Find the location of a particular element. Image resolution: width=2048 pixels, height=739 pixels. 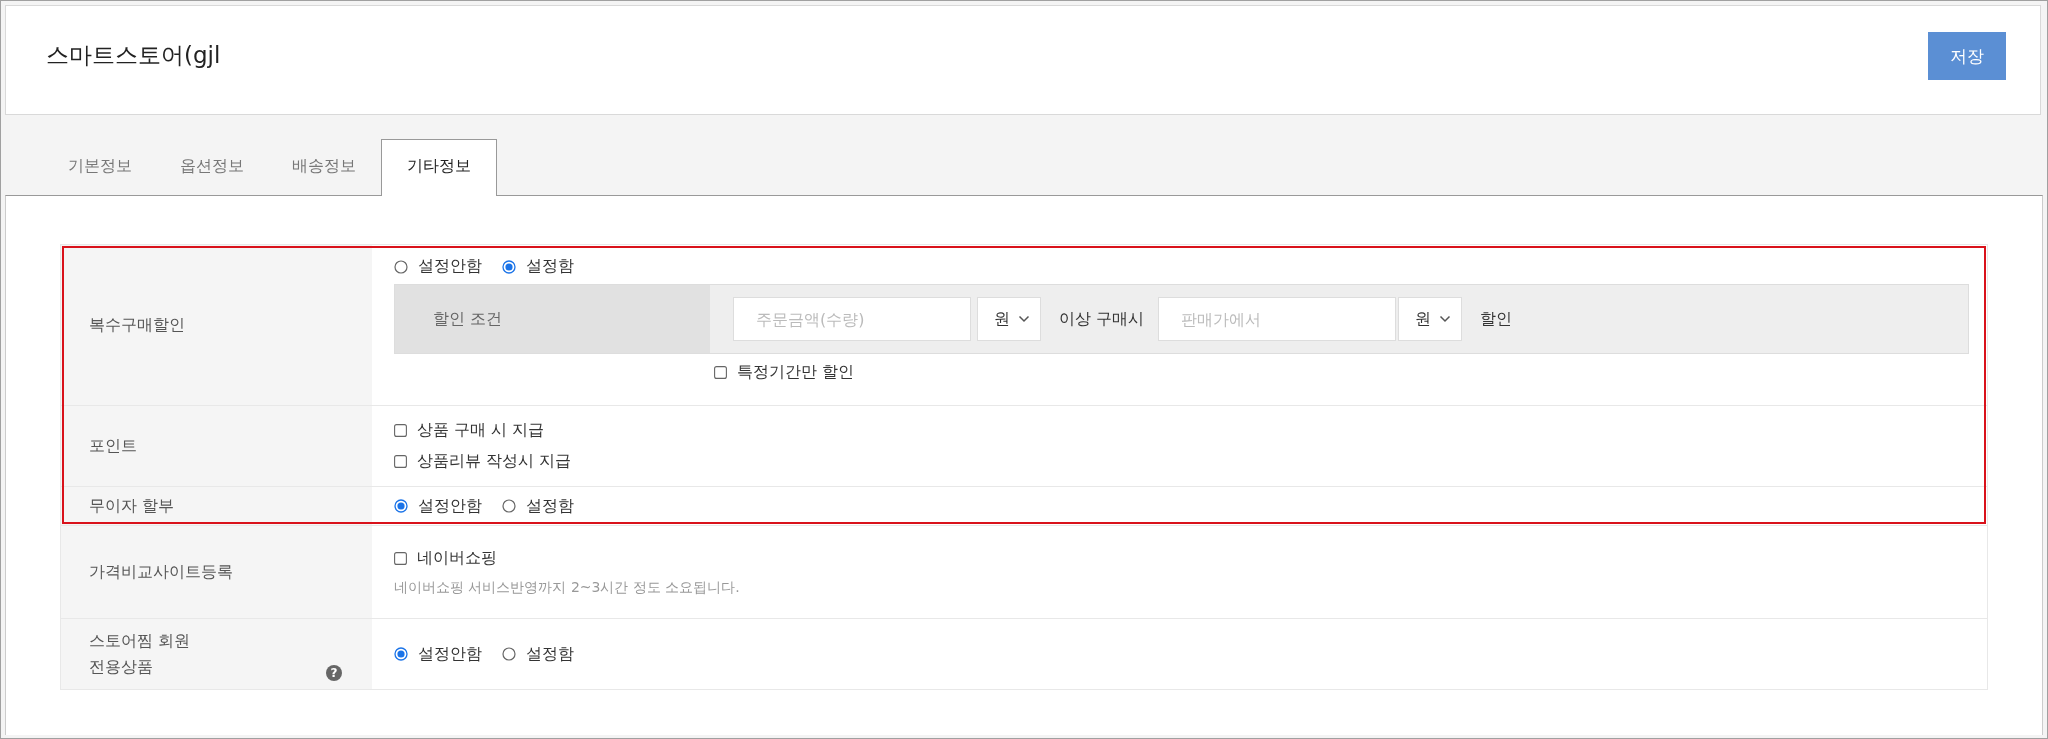

page-title: 스마트스토어(gjl is located at coordinates (133, 55).